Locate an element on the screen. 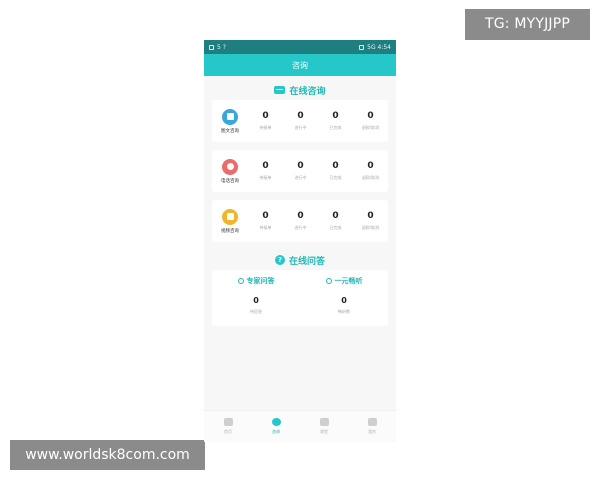 The image size is (600, 480). online-qa-card: 专家问答 0 待回答 一元畅听 0 畅听数 is located at coordinates (300, 298).